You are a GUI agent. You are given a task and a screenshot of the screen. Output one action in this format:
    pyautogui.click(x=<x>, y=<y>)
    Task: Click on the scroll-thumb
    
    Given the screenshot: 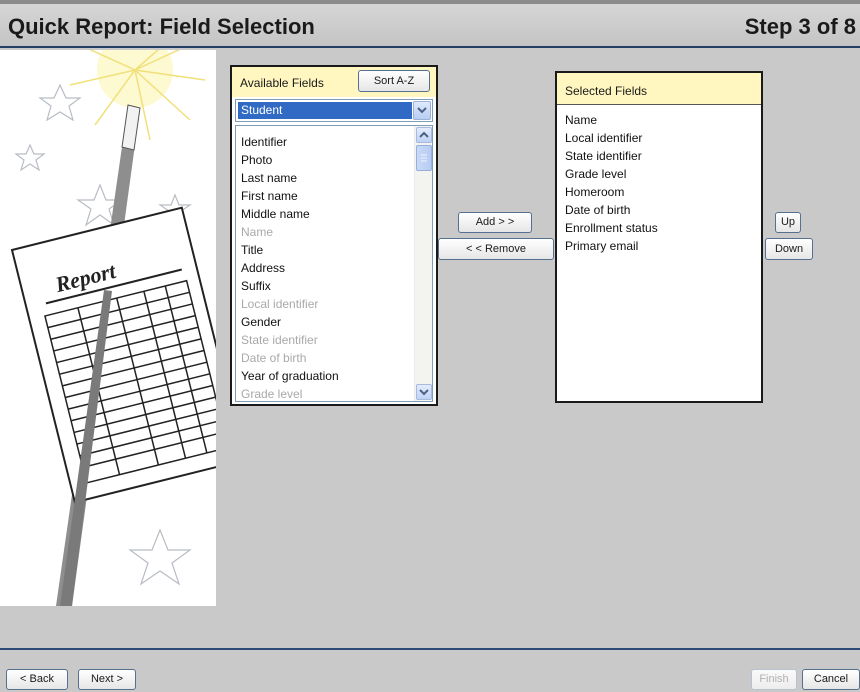 What is the action you would take?
    pyautogui.click(x=424, y=158)
    